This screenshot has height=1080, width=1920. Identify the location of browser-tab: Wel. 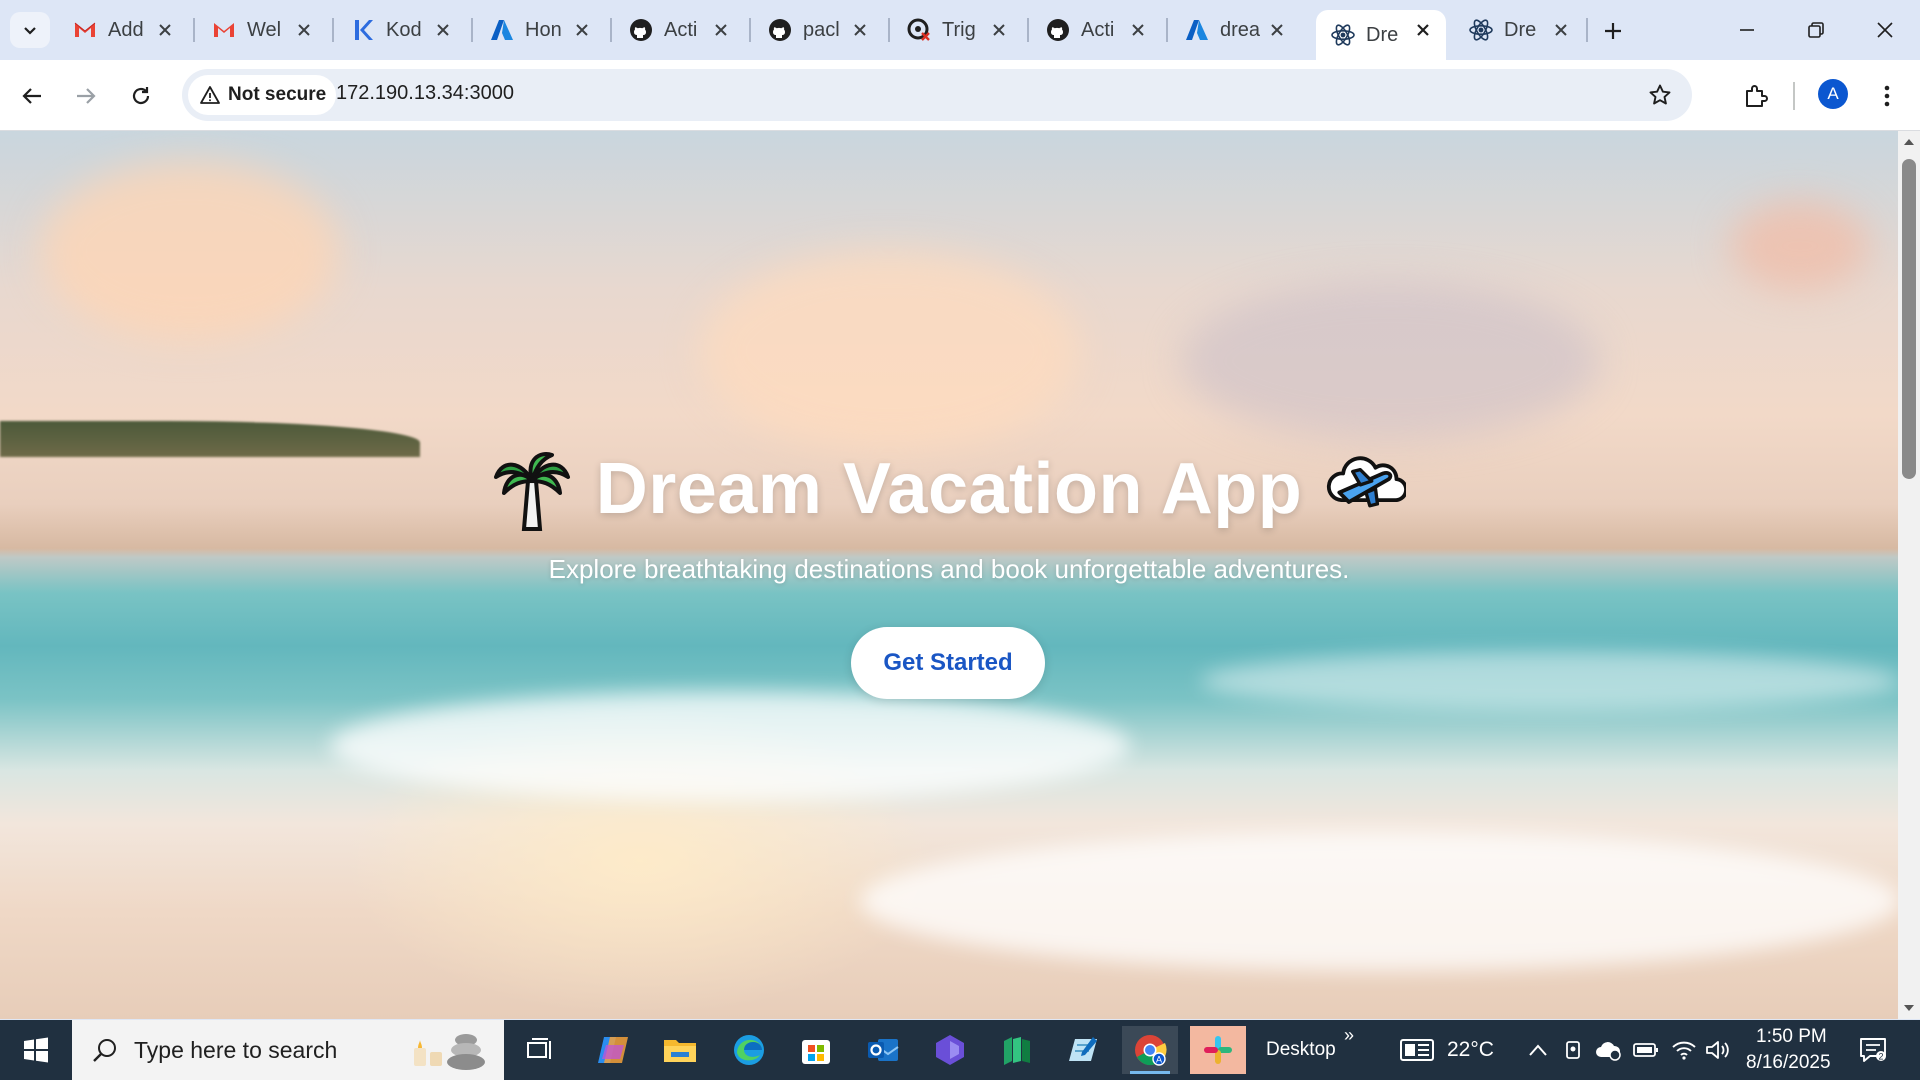
(262, 30).